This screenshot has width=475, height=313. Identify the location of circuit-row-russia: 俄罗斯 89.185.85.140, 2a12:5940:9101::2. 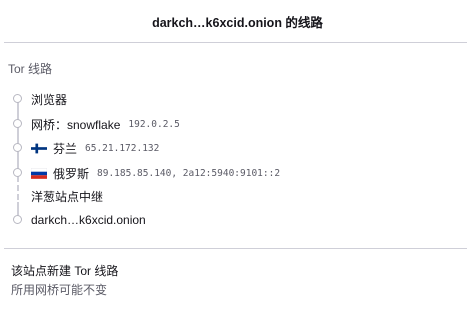
(155, 173).